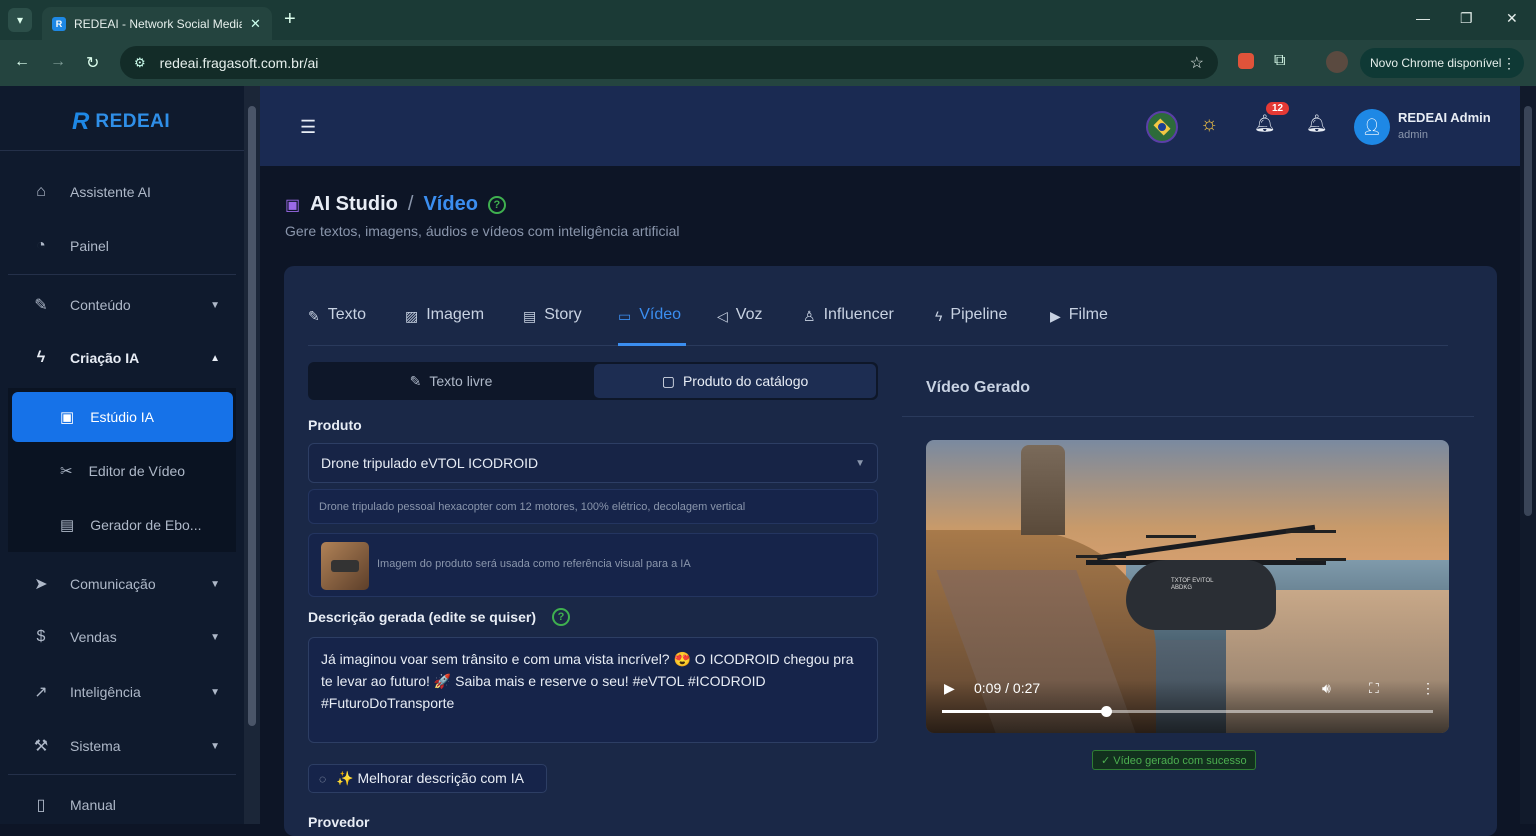 This screenshot has width=1536, height=836. What do you see at coordinates (1512, 18) in the screenshot?
I see `close-window-icon: ✕` at bounding box center [1512, 18].